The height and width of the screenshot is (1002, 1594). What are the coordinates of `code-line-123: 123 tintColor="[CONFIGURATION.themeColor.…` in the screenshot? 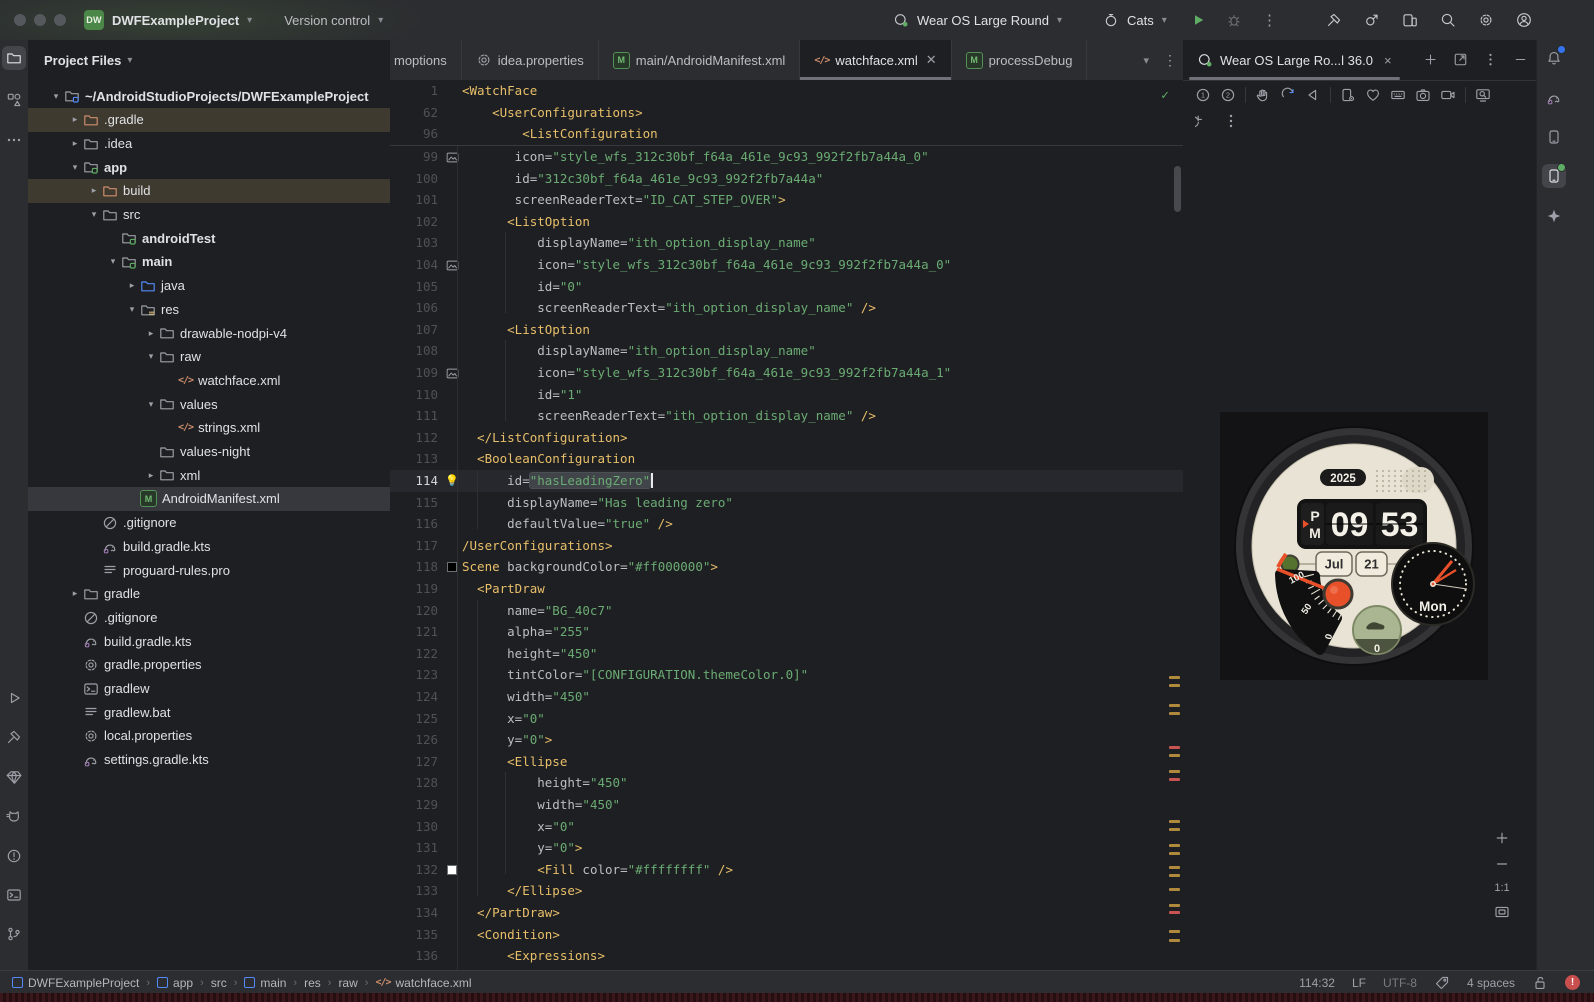 It's located at (786, 675).